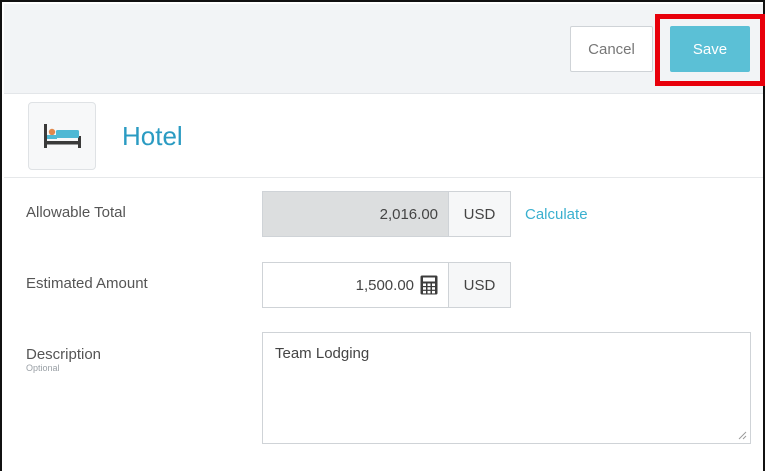 The height and width of the screenshot is (471, 765). I want to click on resize-handle-icon, so click(742, 435).